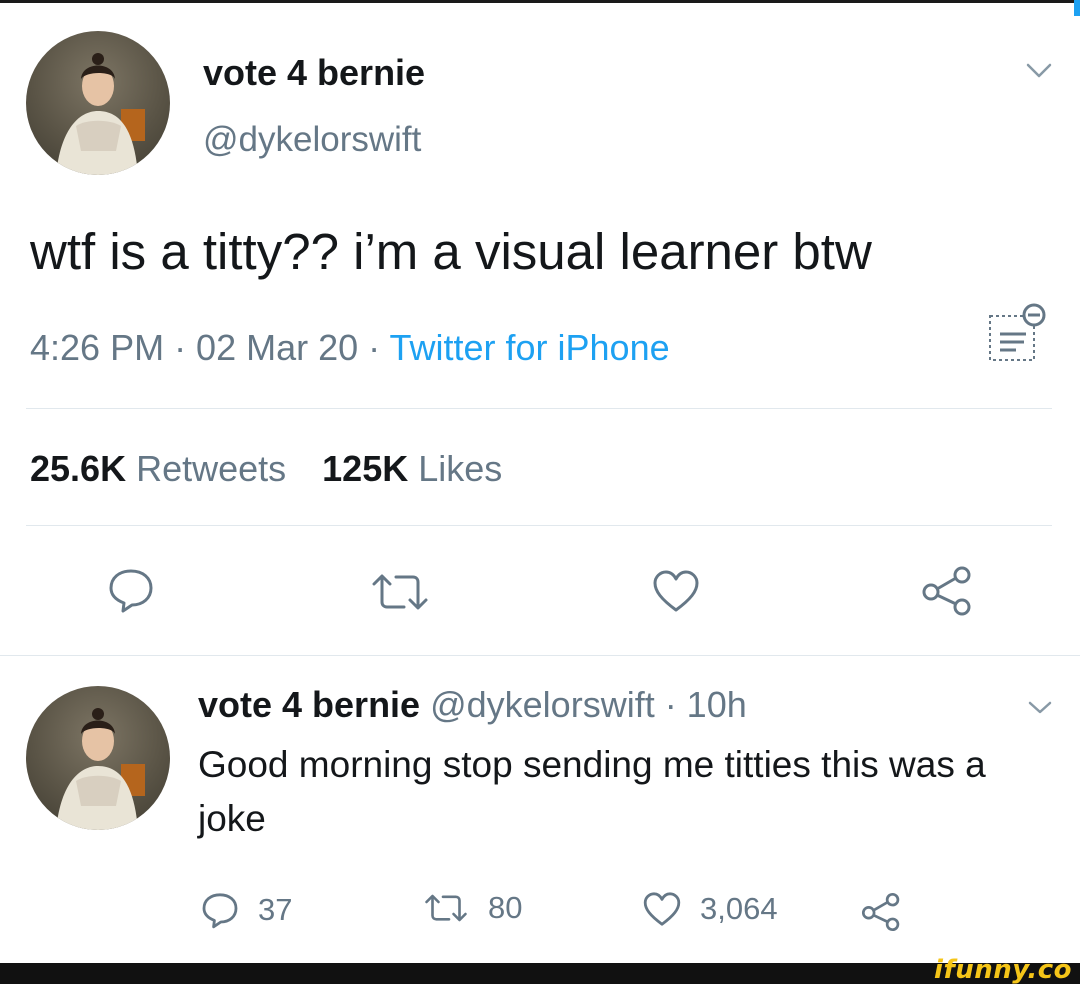 The image size is (1080, 985). I want to click on retweet-count: 80, so click(505, 907).